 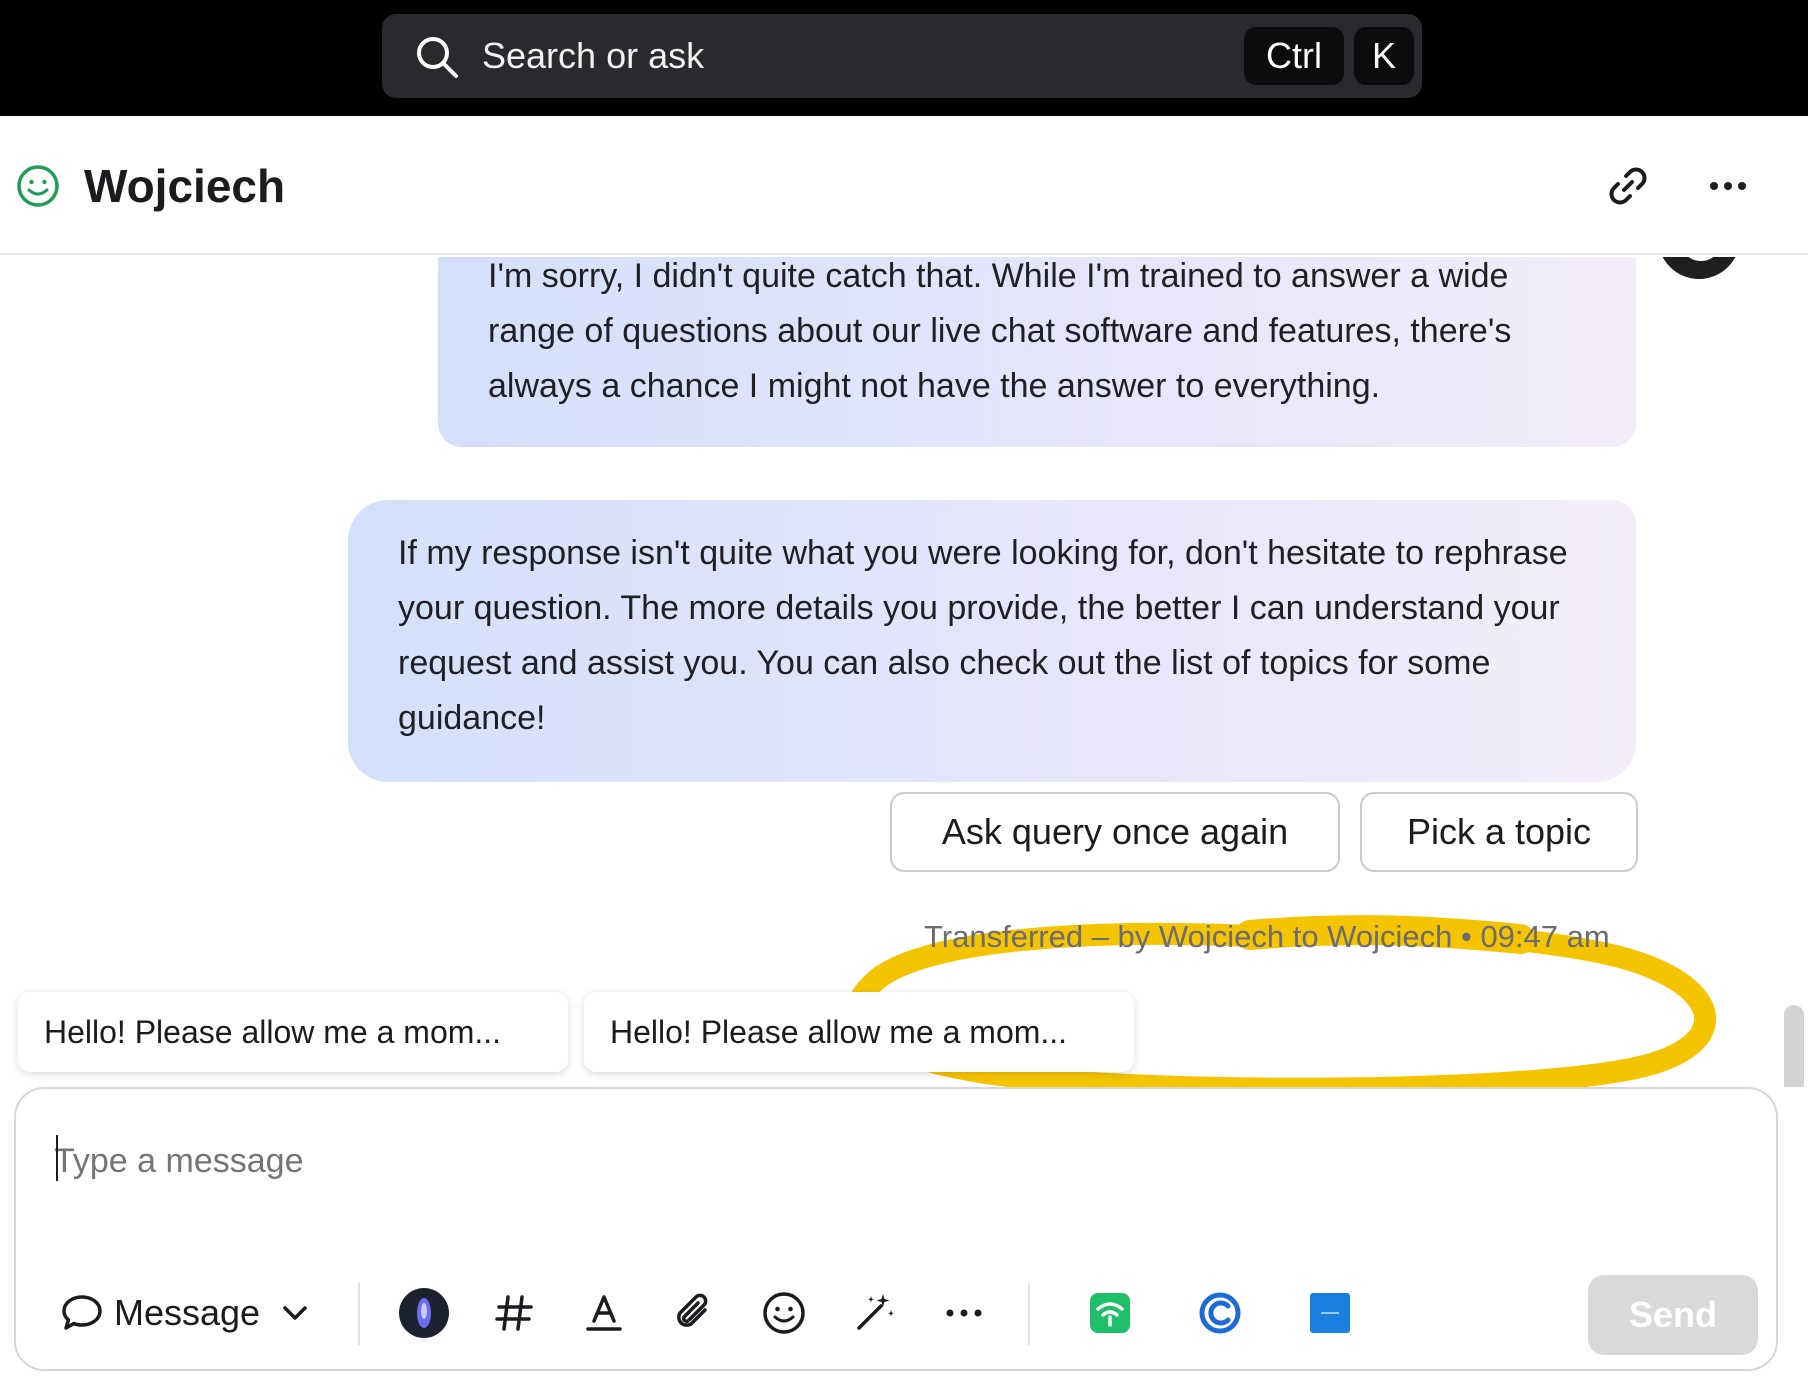 I want to click on shortcut-k: K, so click(x=1384, y=56).